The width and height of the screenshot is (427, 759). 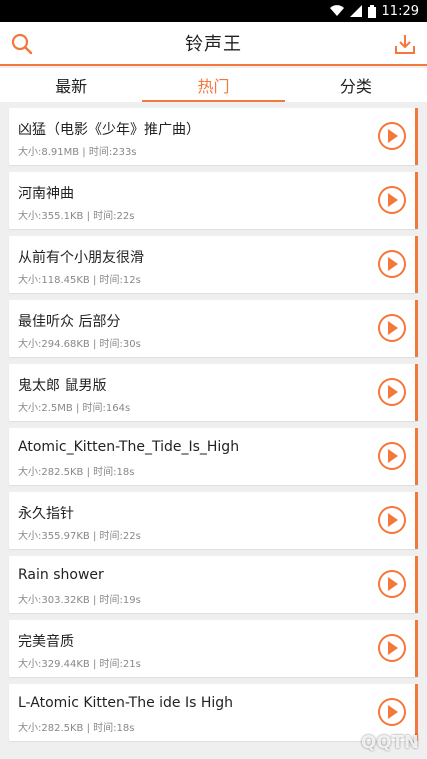 I want to click on tab-bar: 最新 热门 分类, so click(x=213, y=85).